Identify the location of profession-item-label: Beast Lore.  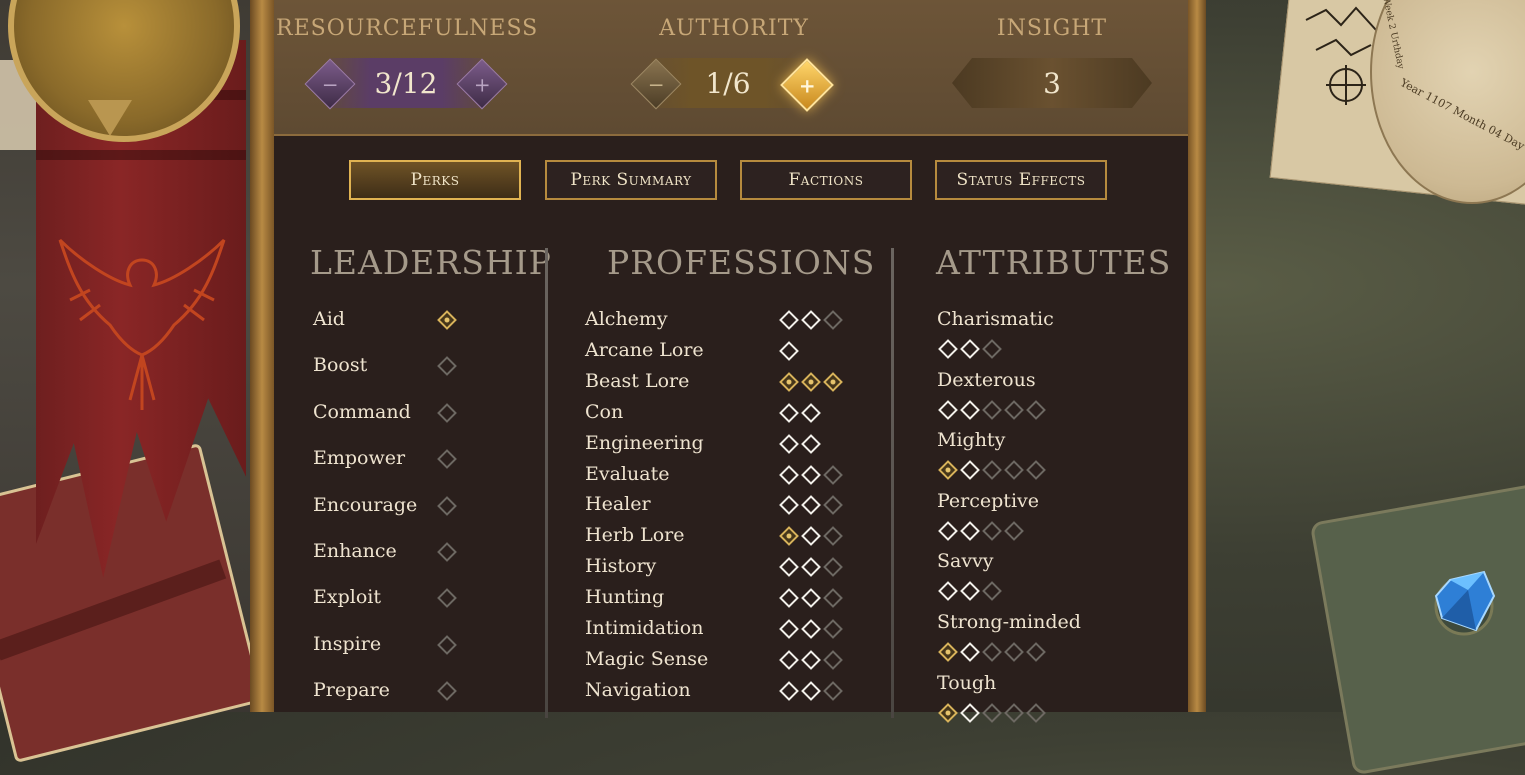
(637, 381).